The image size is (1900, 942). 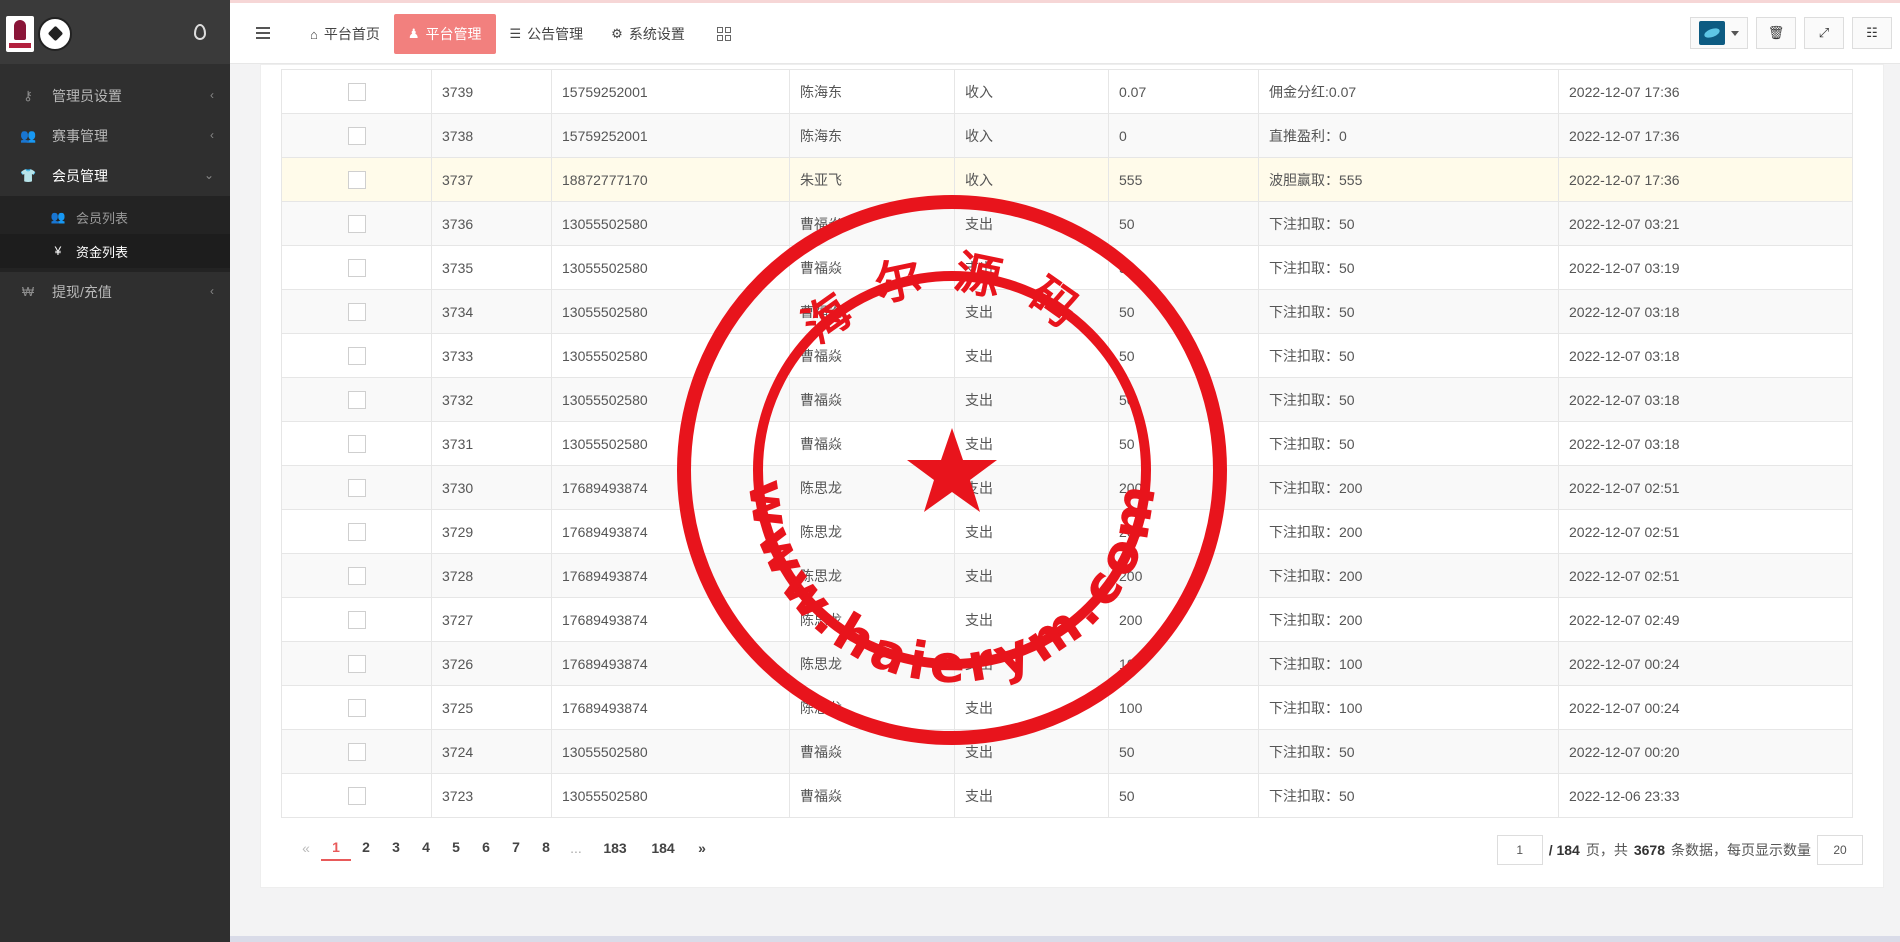 What do you see at coordinates (396, 848) in the screenshot?
I see `page-link-3: 3` at bounding box center [396, 848].